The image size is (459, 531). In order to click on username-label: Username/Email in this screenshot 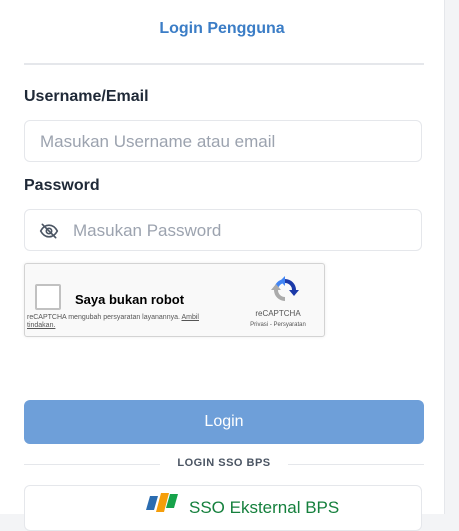, I will do `click(86, 96)`.